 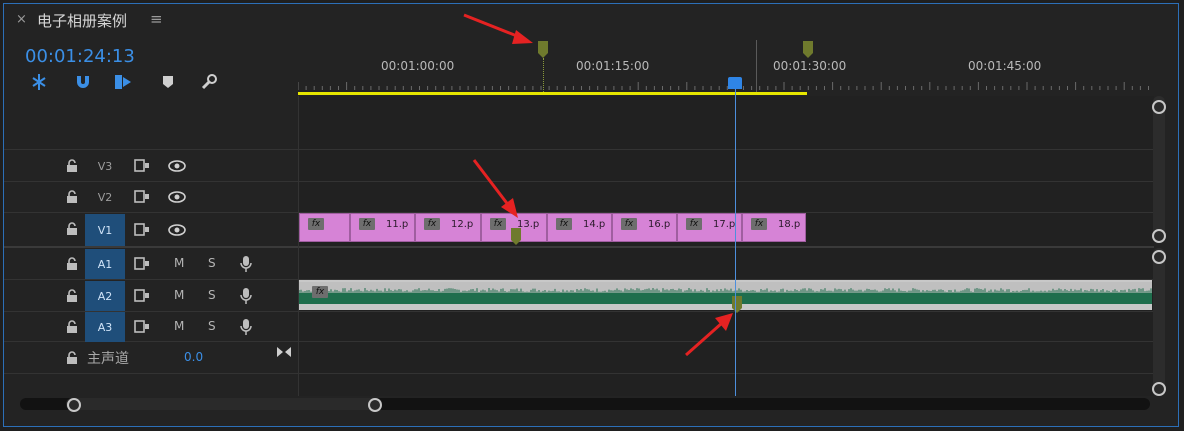 I want to click on master-volume-value: 0.0, so click(x=193, y=357).